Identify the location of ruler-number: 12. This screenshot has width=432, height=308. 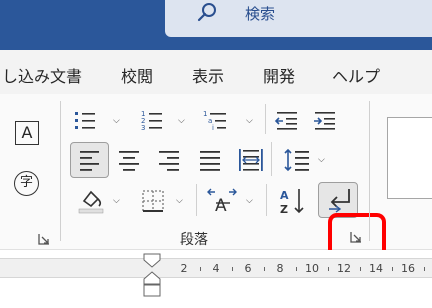
(344, 268).